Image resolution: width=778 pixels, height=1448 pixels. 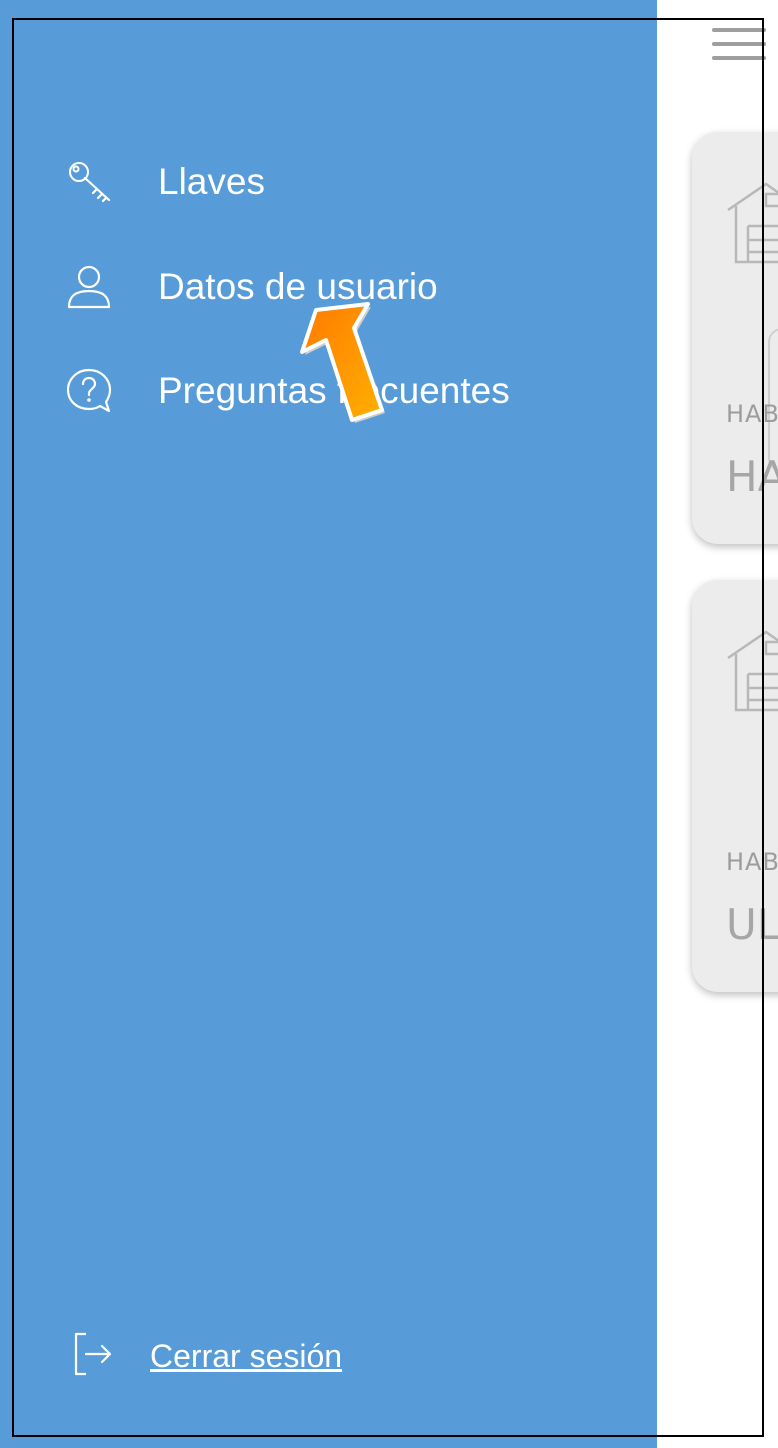 I want to click on drawer-item-label: Datos de usuario, so click(x=298, y=286).